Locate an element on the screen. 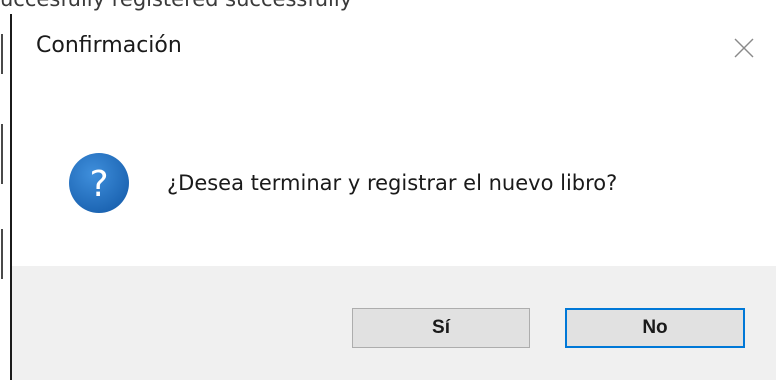 The image size is (776, 380). close-icon is located at coordinates (744, 48).